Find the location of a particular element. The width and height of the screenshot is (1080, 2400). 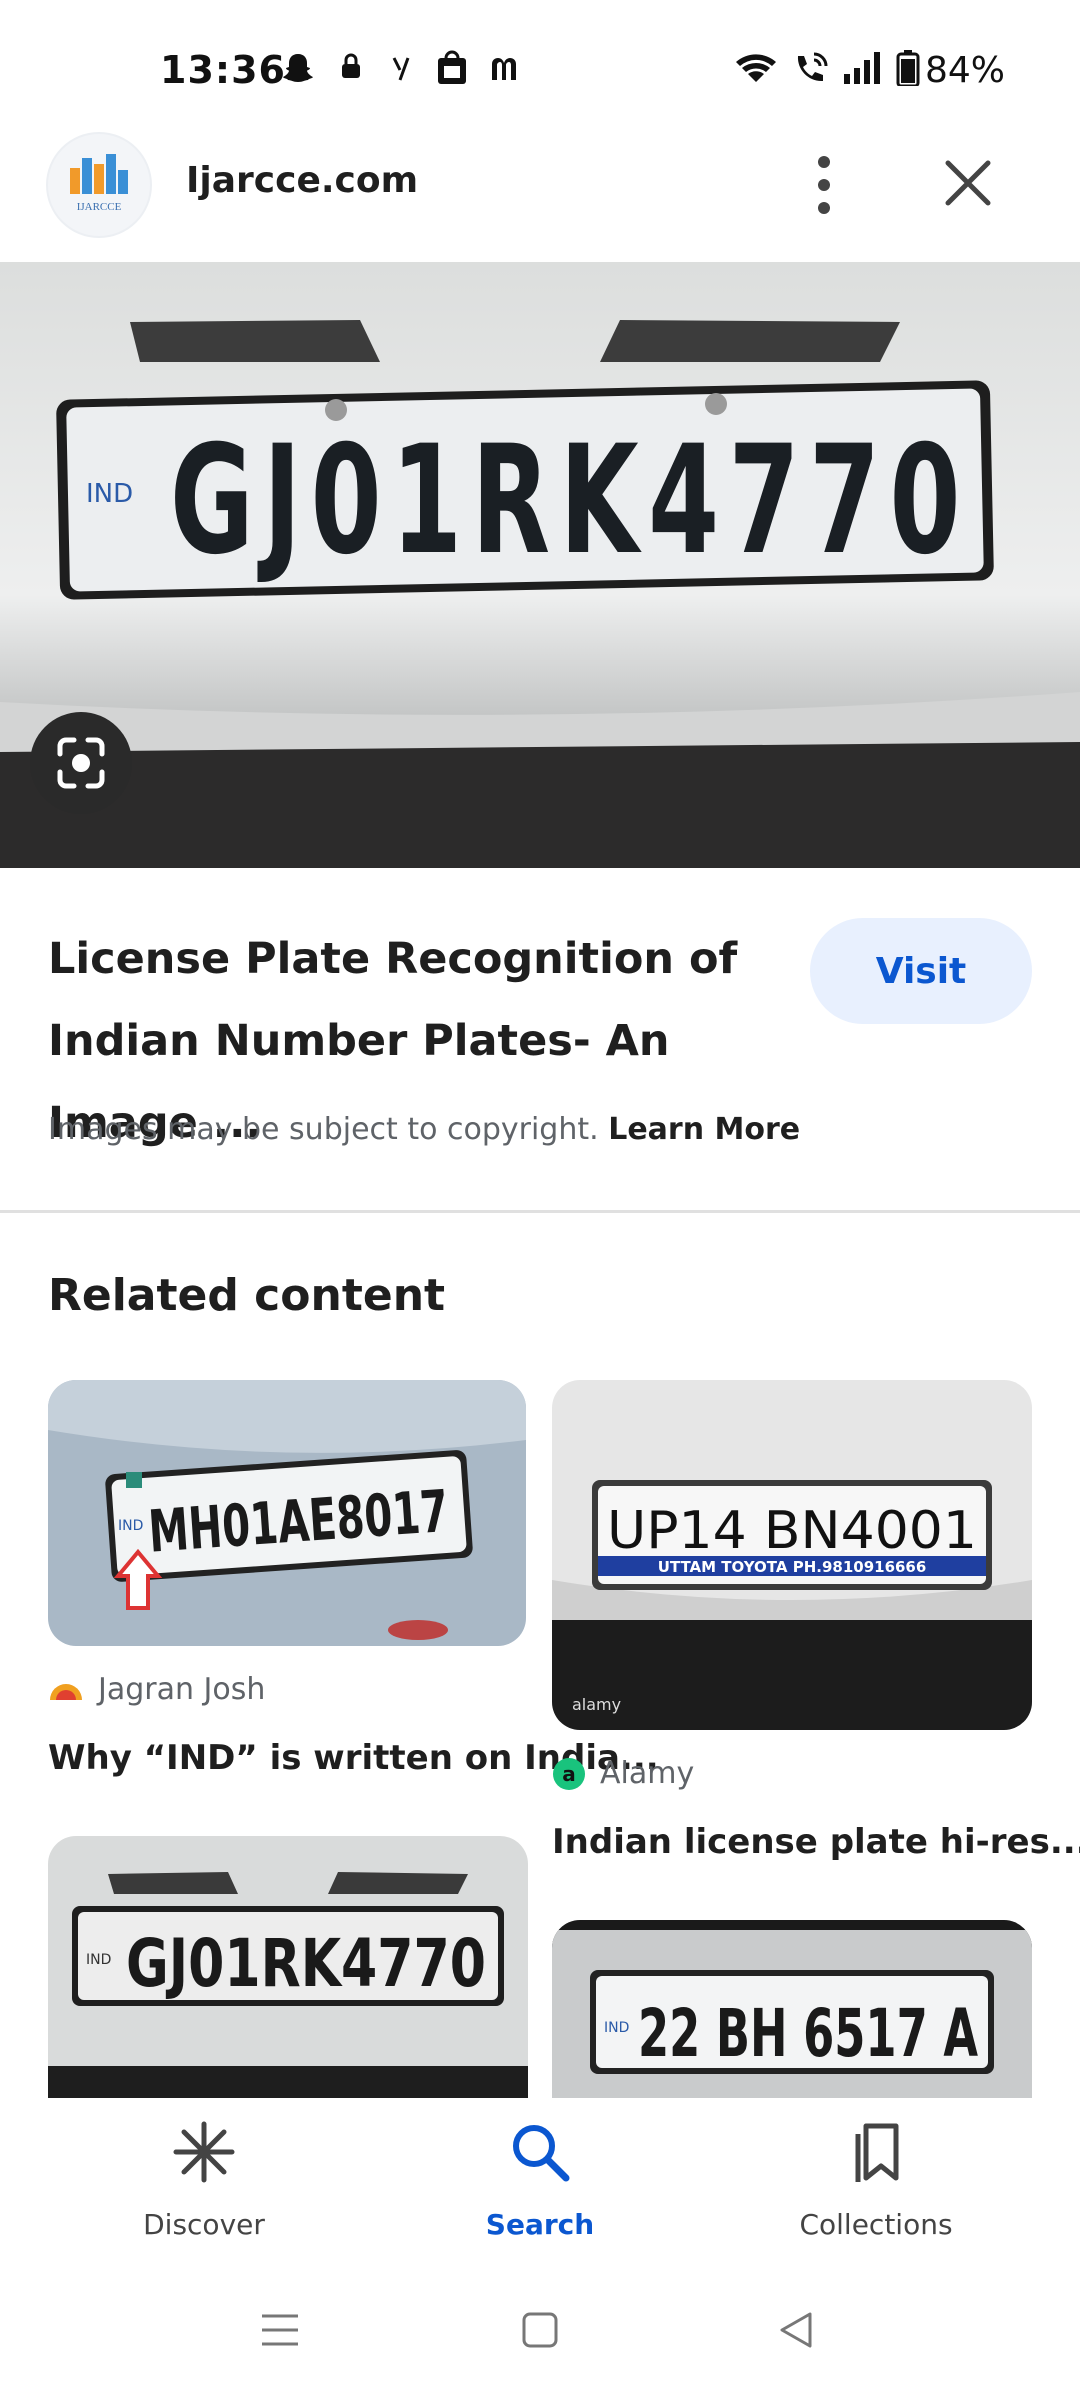

card3-plate-text: GJ01RK4770 is located at coordinates (306, 1963).